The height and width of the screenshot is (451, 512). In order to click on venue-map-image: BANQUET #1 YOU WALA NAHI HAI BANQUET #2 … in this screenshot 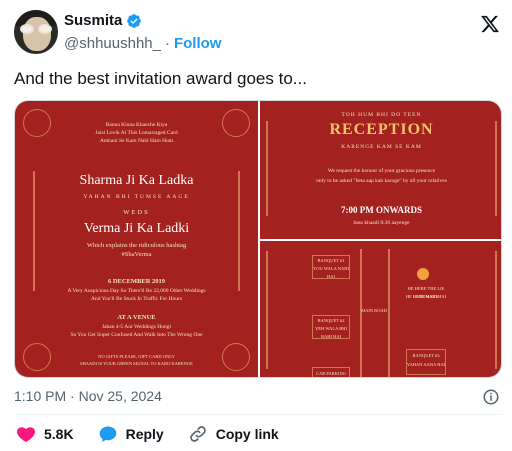, I will do `click(380, 309)`.